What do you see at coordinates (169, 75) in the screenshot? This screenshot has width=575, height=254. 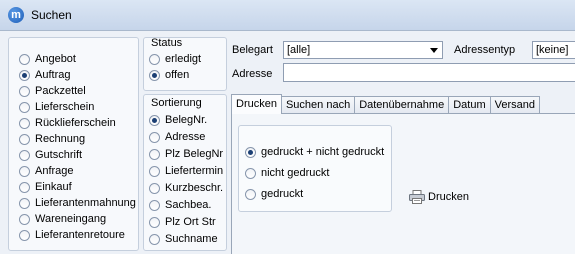 I see `status-option-offen: offen` at bounding box center [169, 75].